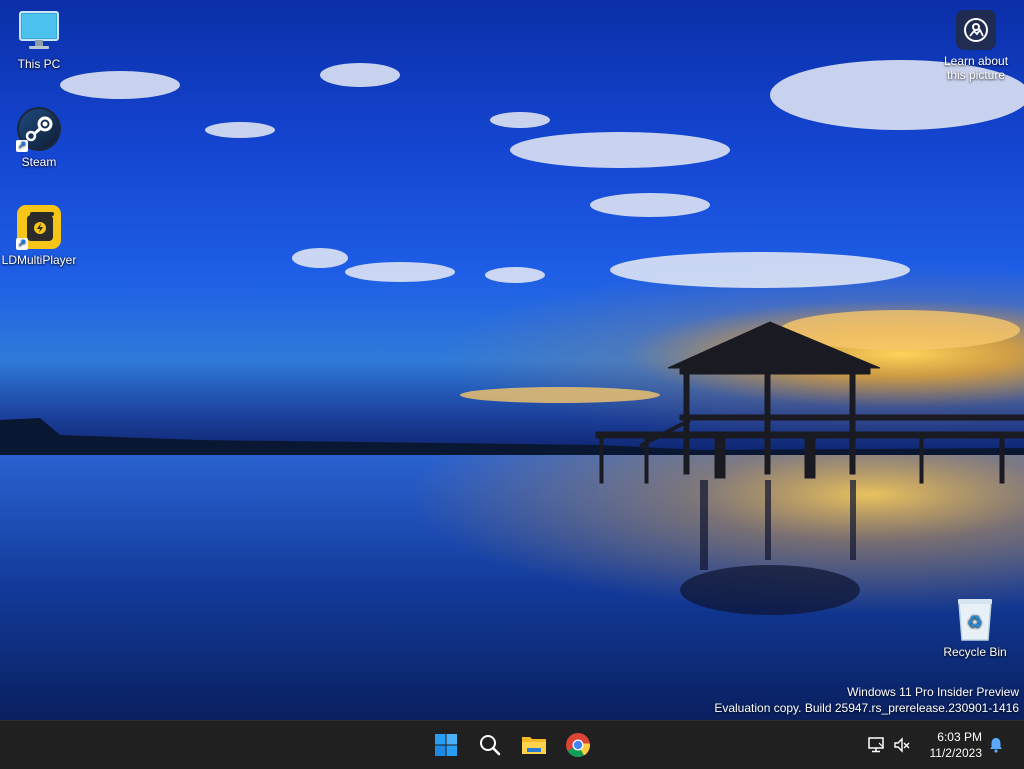  I want to click on search-icon, so click(490, 745).